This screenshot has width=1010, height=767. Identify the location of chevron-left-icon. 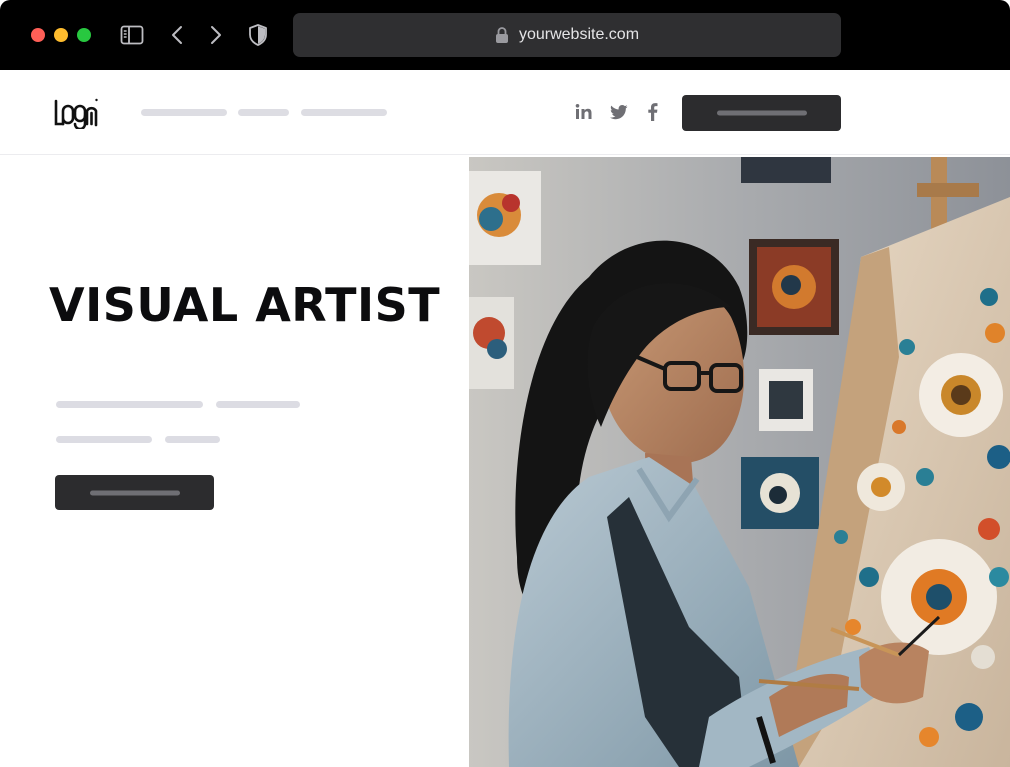
(177, 35).